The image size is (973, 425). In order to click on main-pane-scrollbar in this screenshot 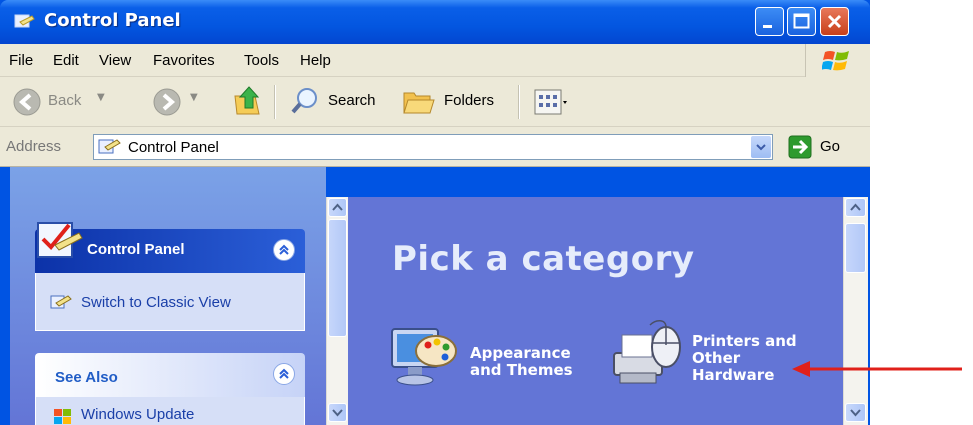, I will do `click(855, 311)`.